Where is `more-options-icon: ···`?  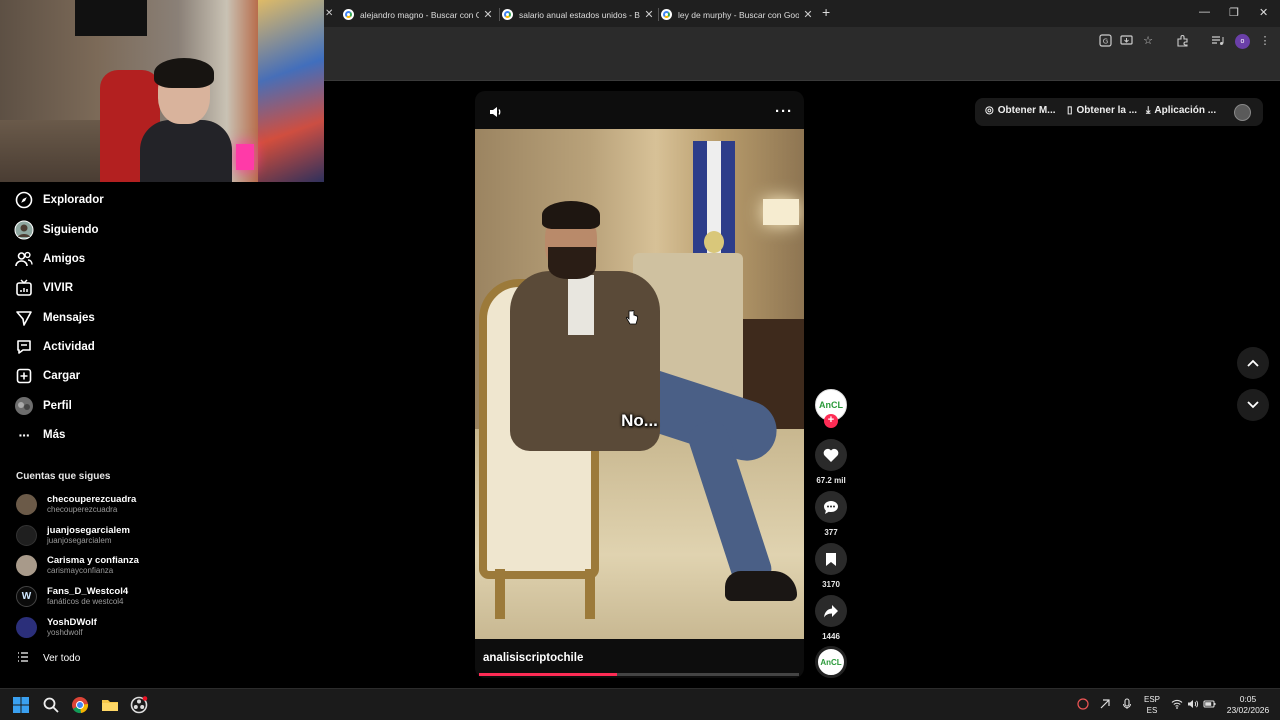
more-options-icon: ··· is located at coordinates (784, 111).